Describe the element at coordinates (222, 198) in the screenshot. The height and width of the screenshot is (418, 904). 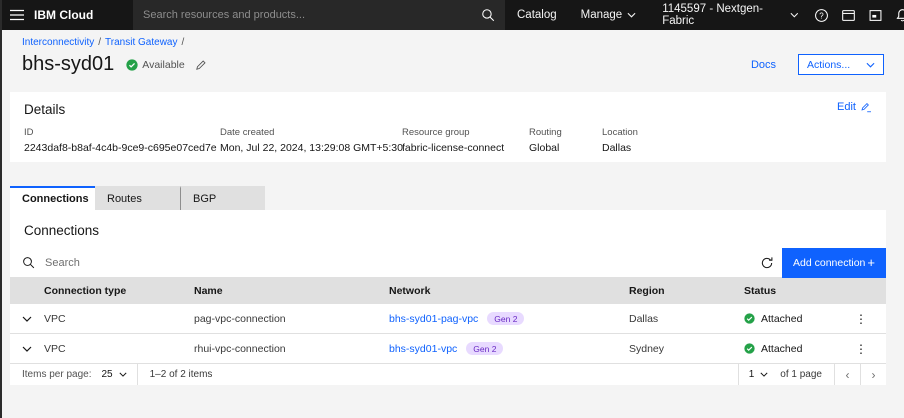
I see `tab-bgp: BGP` at that location.